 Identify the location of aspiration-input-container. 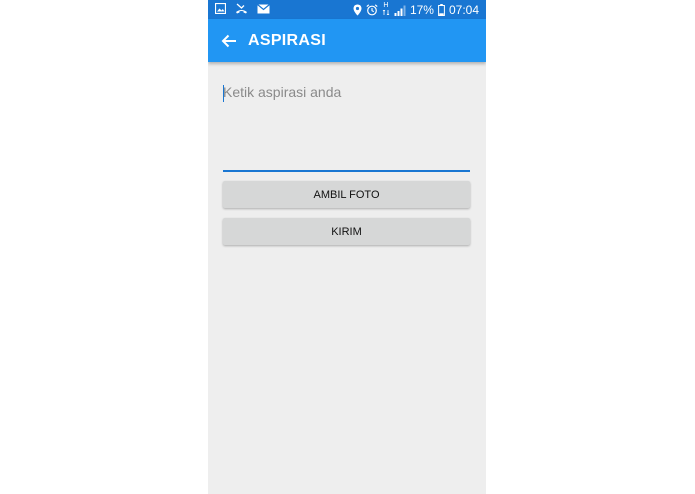
(346, 126).